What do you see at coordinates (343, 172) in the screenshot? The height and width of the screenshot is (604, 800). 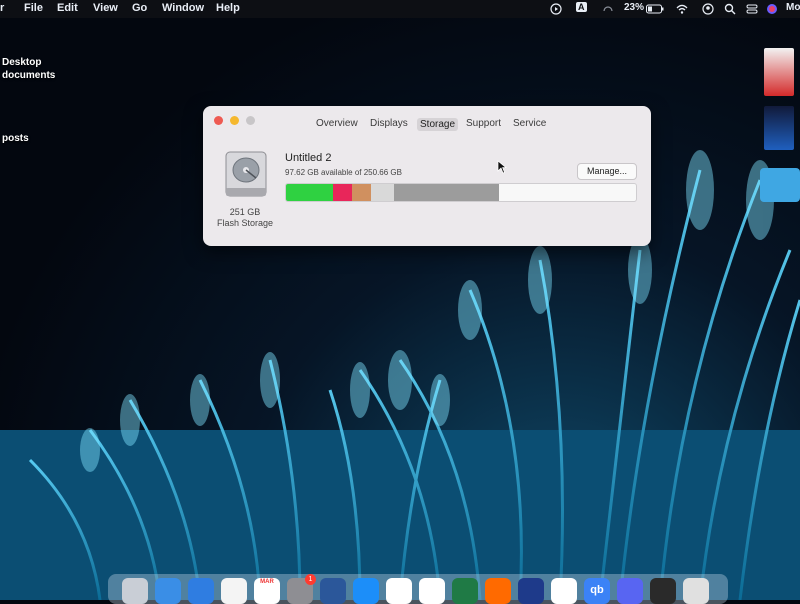 I see `volume-available: 97.62 GB available of 250.66 GB` at bounding box center [343, 172].